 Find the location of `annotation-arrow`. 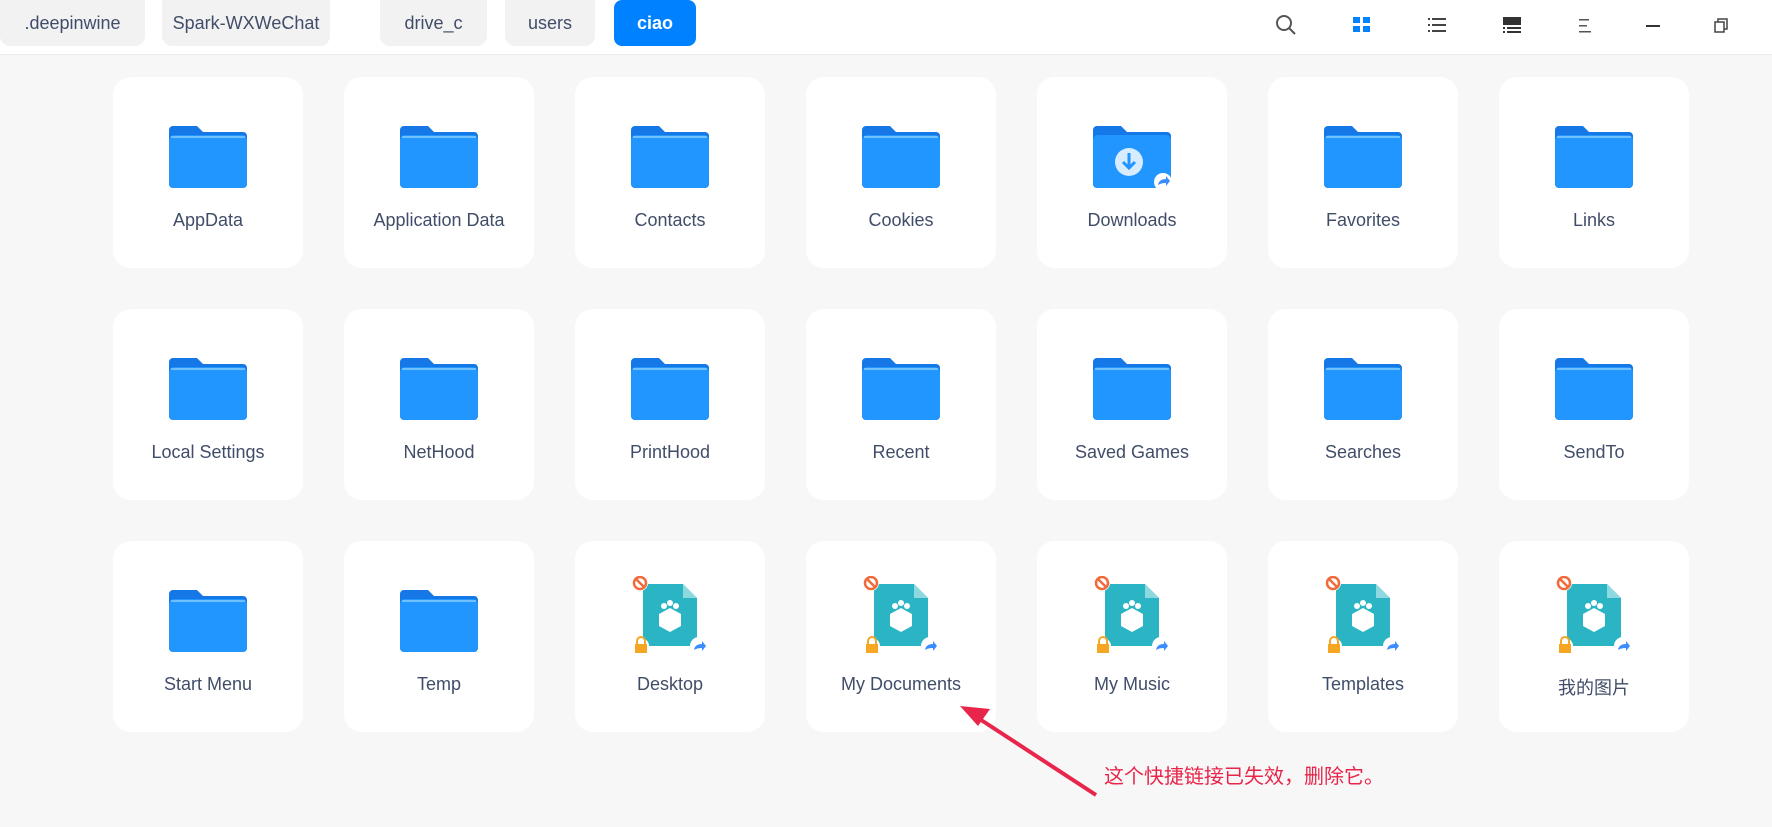

annotation-arrow is located at coordinates (1029, 751).